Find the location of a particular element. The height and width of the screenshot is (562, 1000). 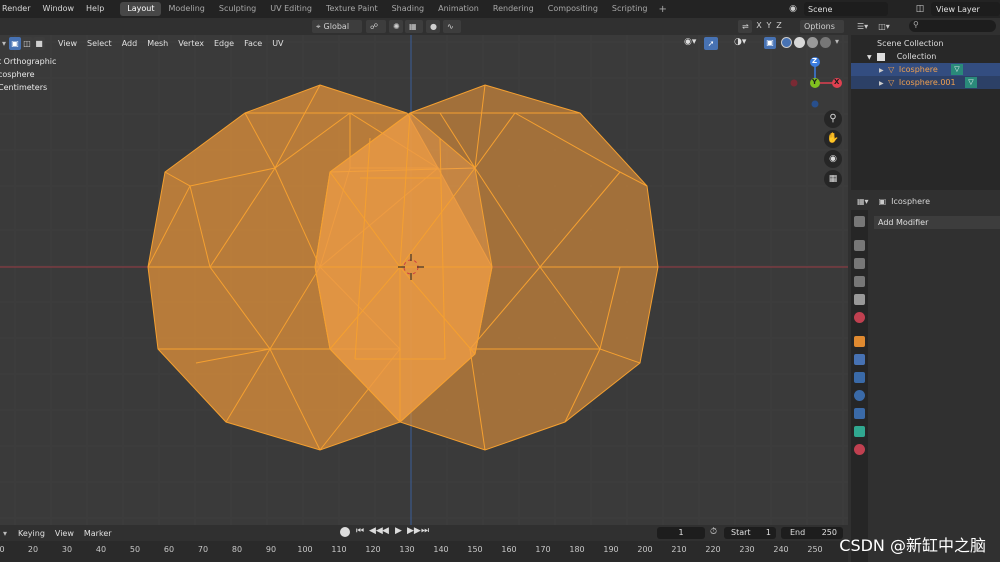

timeline-dropdown-icon: ▾ is located at coordinates (3, 533).